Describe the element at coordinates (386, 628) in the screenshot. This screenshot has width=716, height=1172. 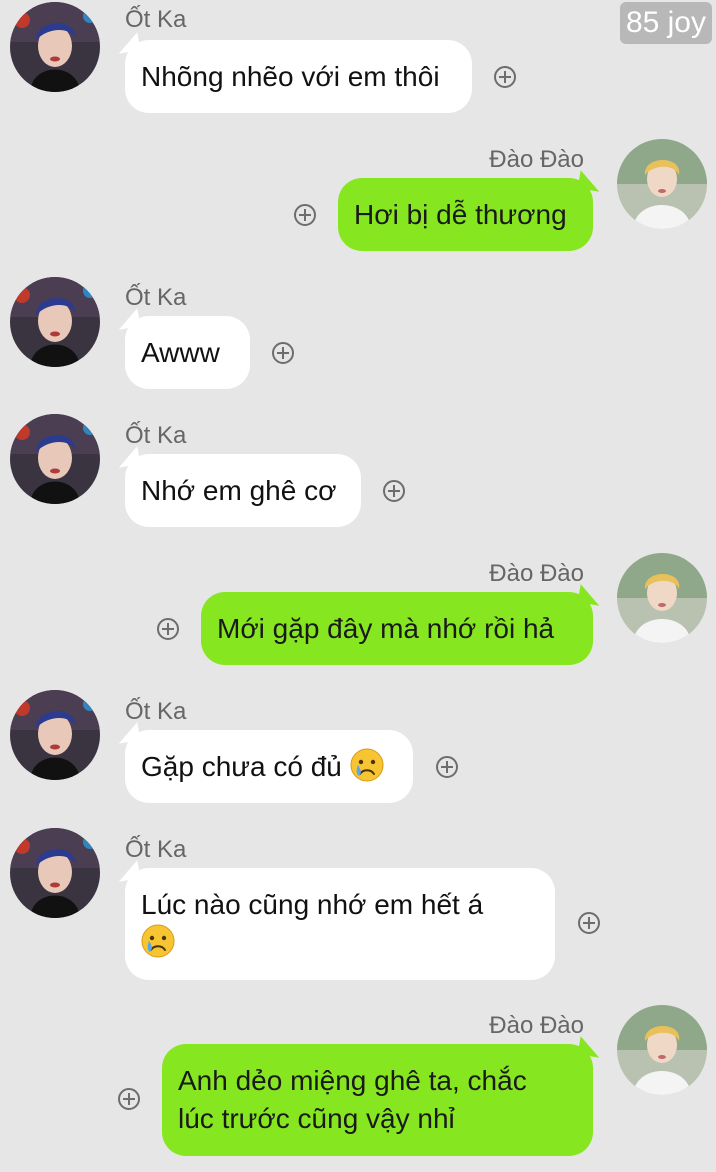
I see `message-text: Mới gặp đây mà nhớ rồi hả` at that location.